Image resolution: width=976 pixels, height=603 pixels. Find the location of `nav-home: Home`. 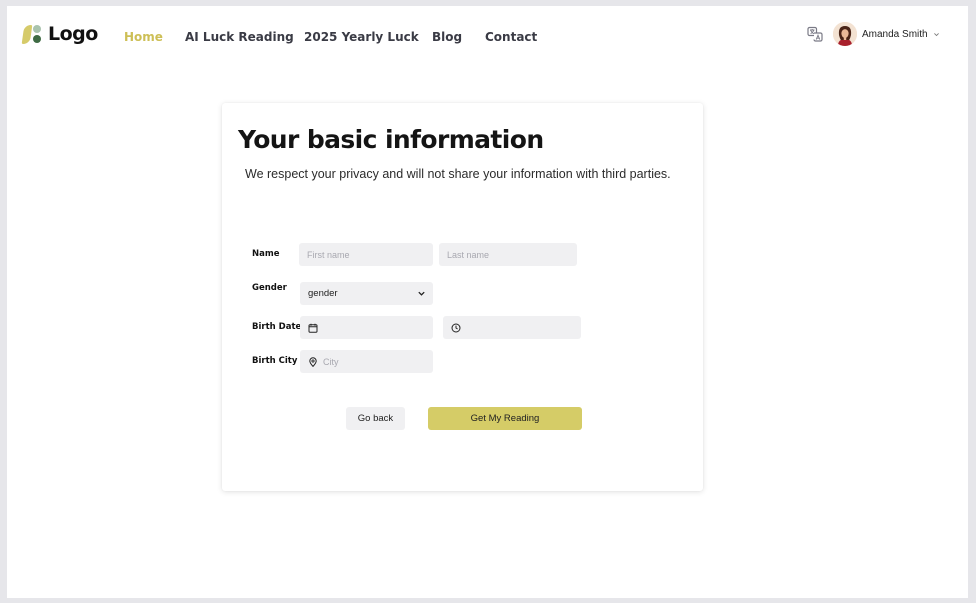

nav-home: Home is located at coordinates (143, 37).